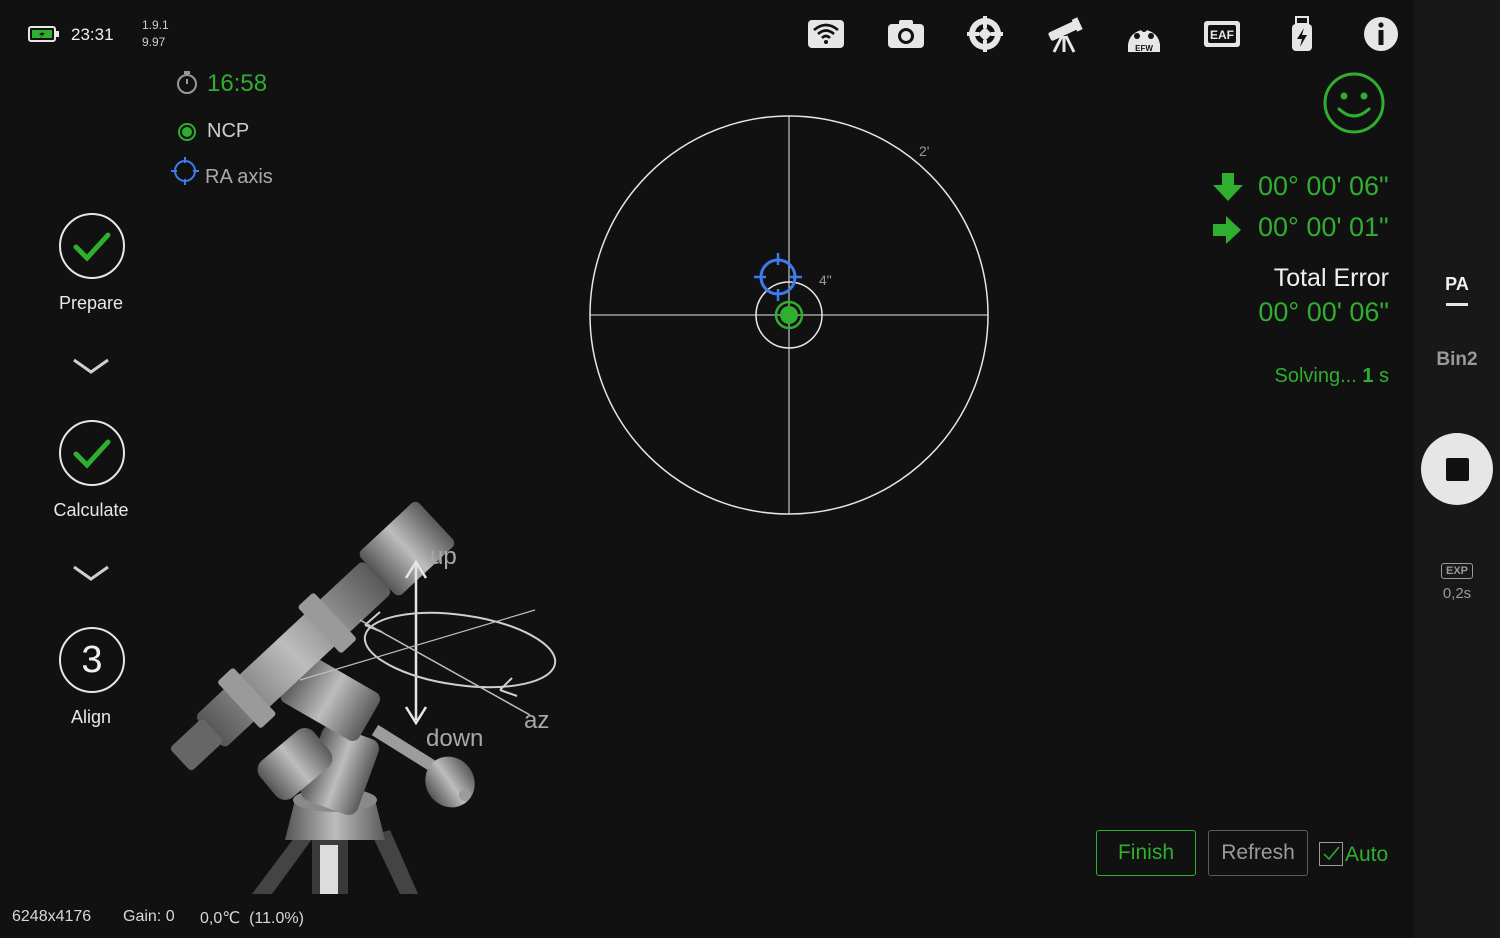 This screenshot has width=1500, height=938. I want to click on arrow-right-icon, so click(1227, 232).